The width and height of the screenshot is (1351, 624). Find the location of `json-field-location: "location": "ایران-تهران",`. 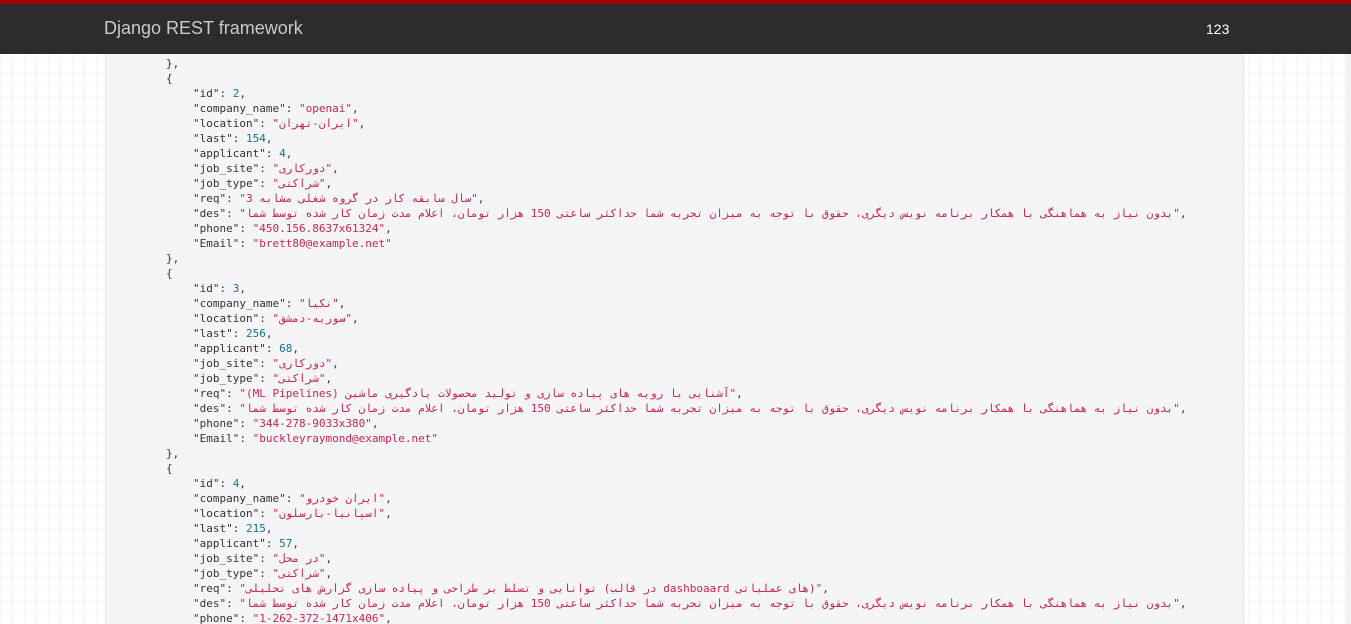

json-field-location: "location": "ایران-تهران", is located at coordinates (674, 123).